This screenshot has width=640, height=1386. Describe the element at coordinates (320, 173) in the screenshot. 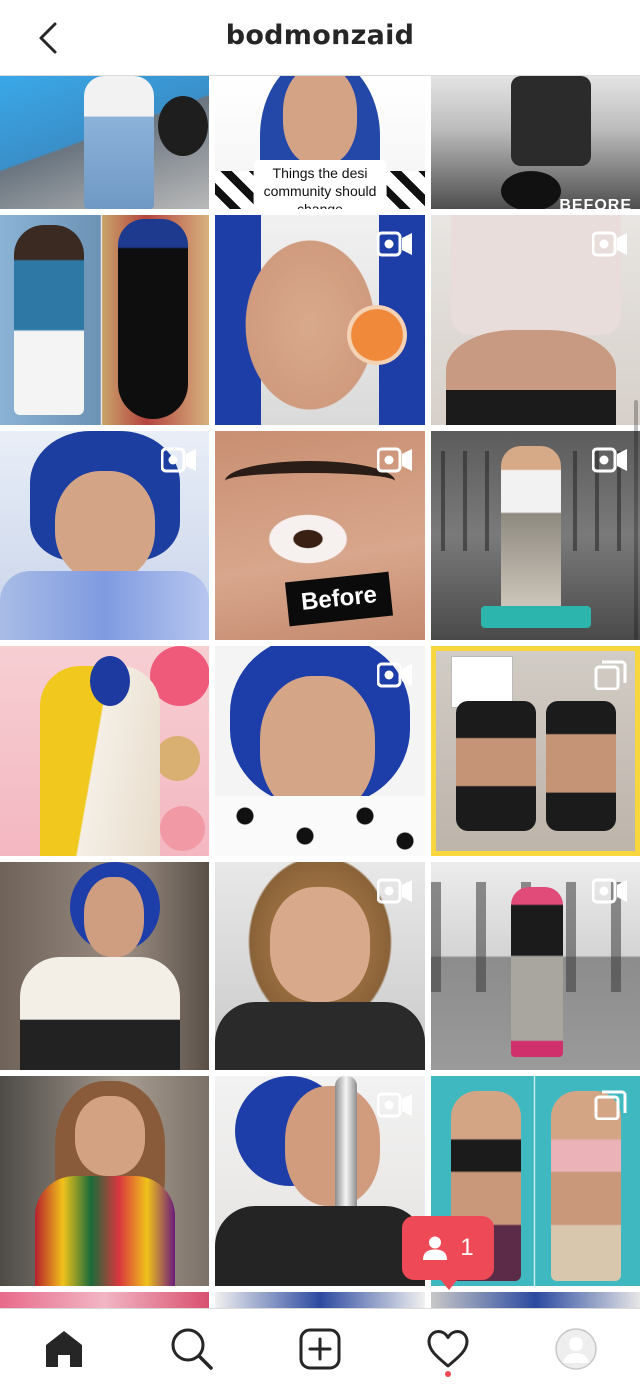

I see `caption-line: Things the desi` at that location.